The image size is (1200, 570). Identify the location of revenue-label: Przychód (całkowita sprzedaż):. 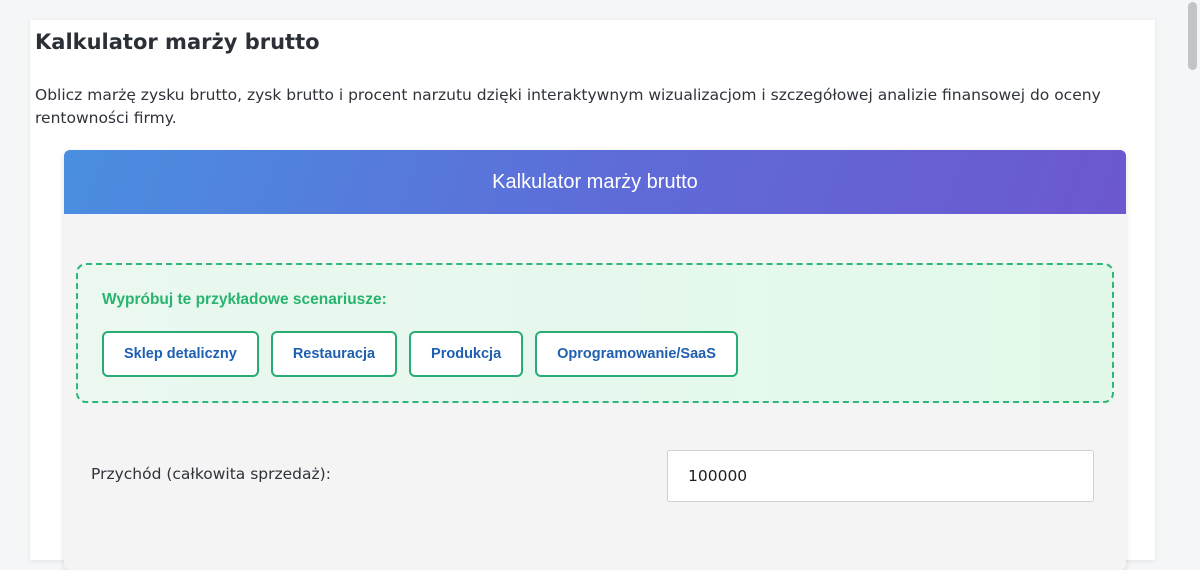
(211, 474).